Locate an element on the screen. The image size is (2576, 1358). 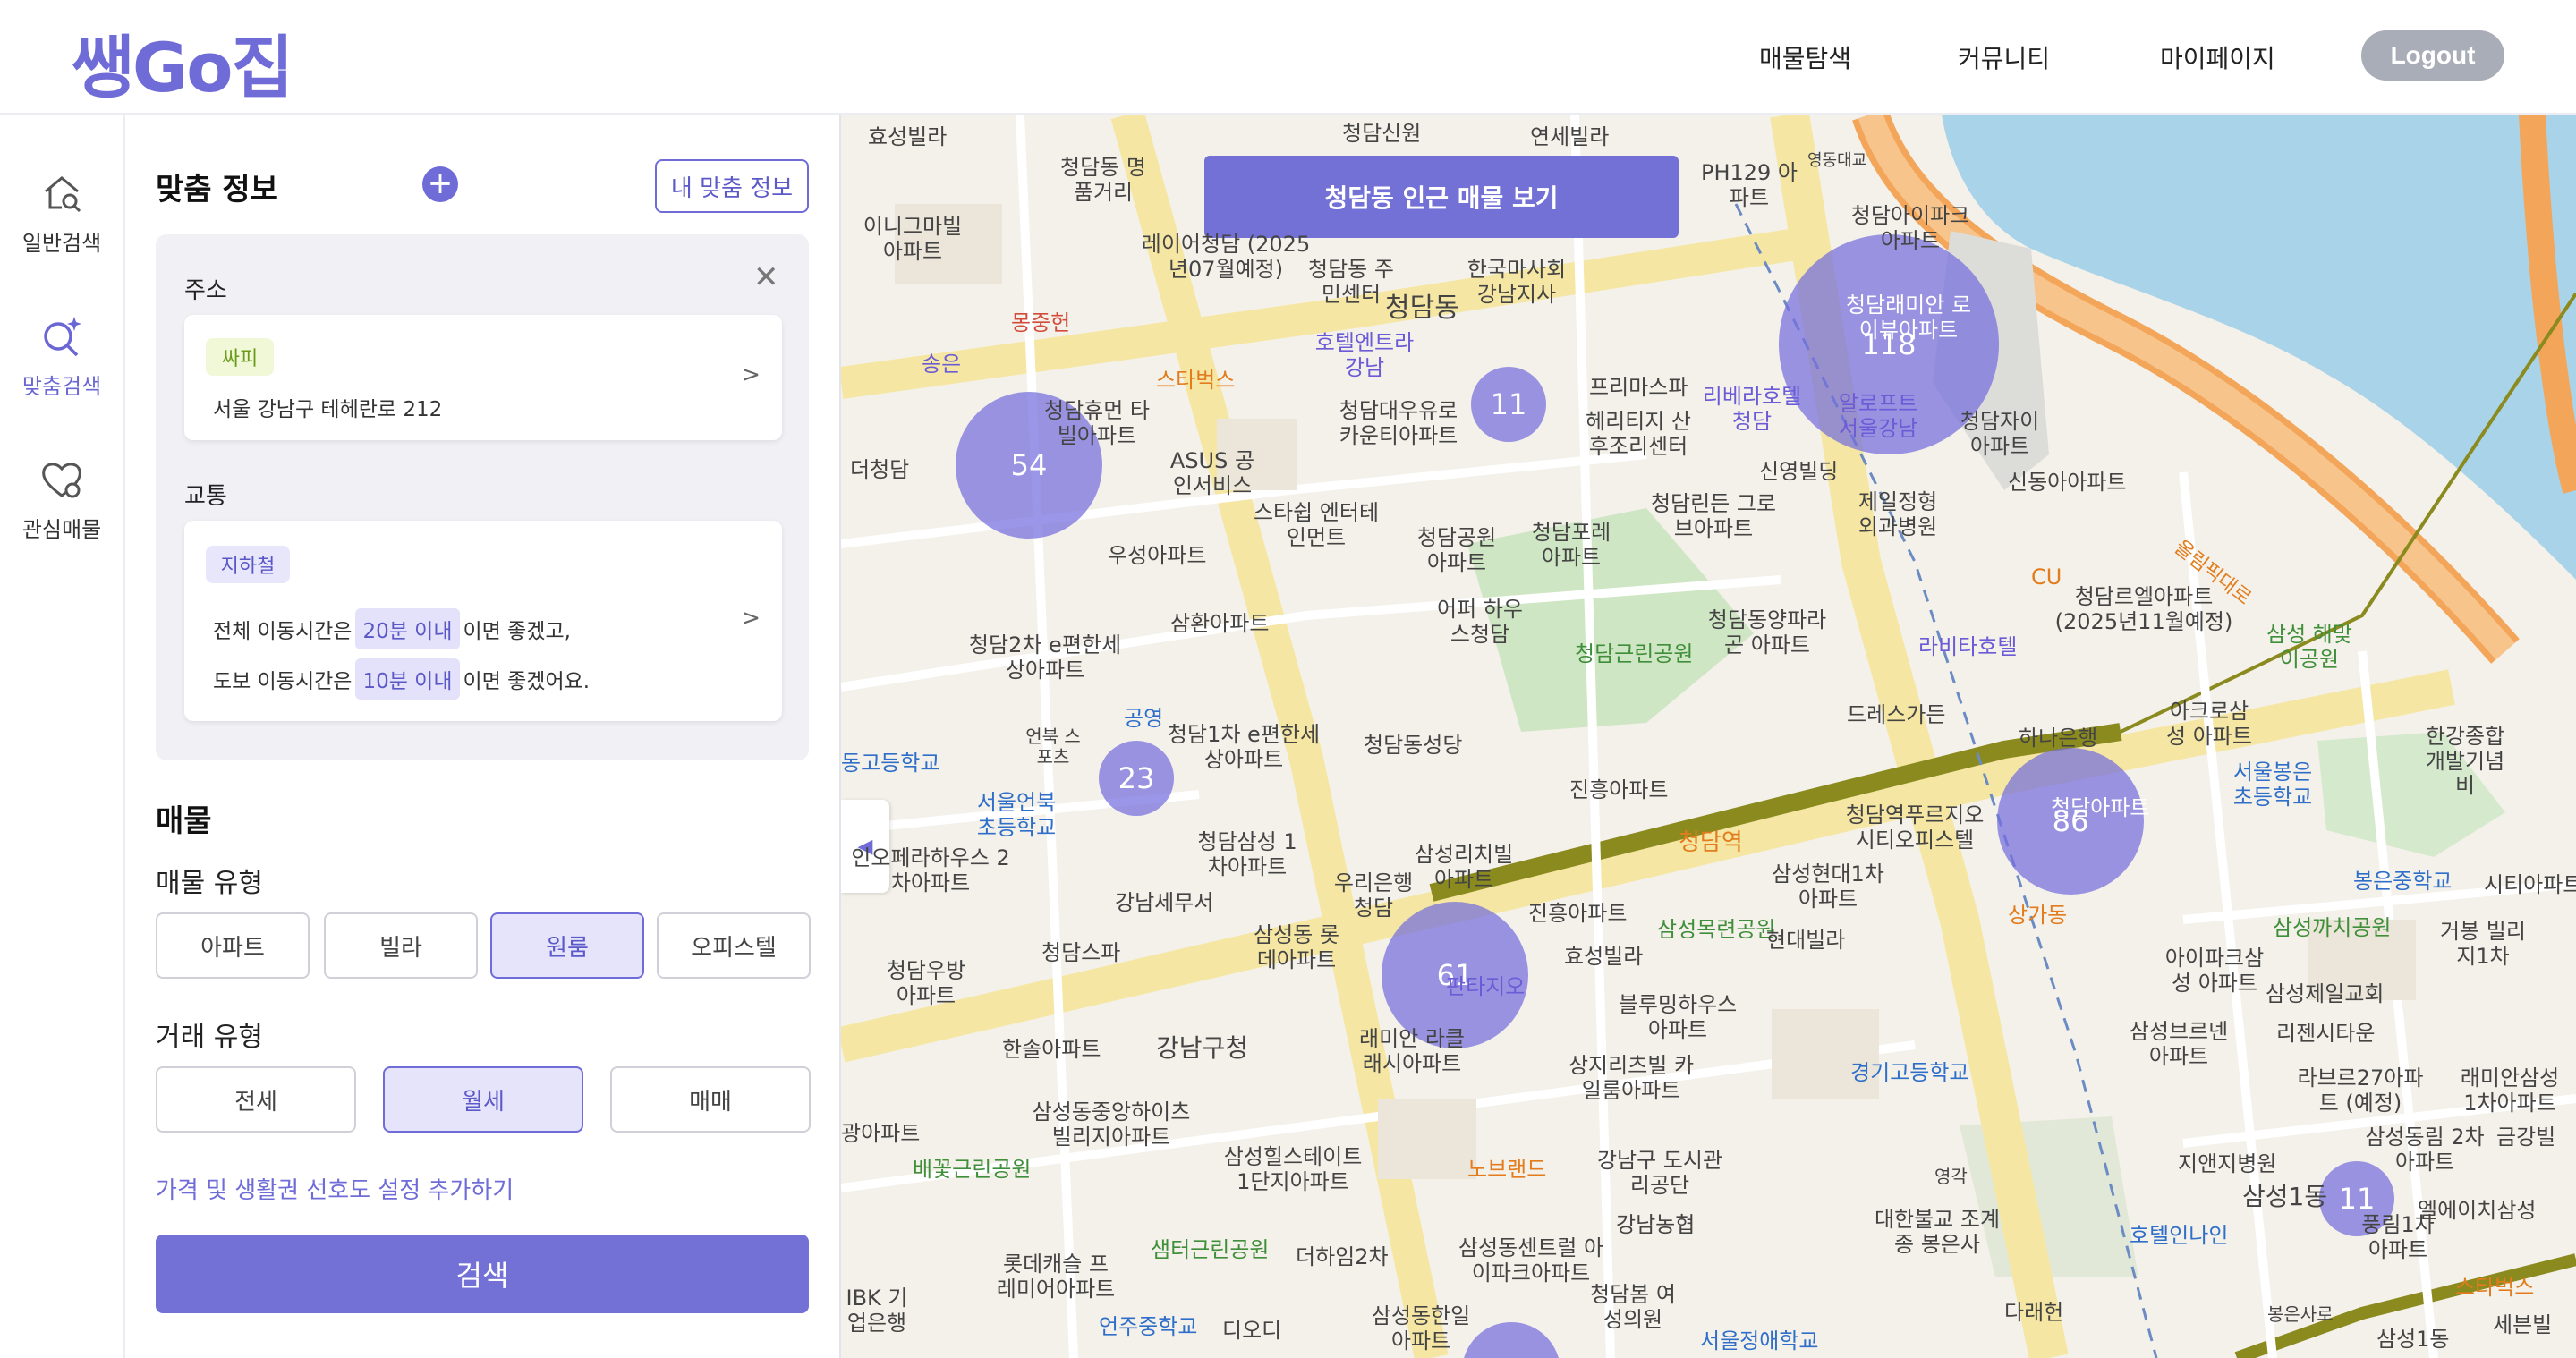
map-label: 대한불교 조계종 봉은사 is located at coordinates (1938, 1232).